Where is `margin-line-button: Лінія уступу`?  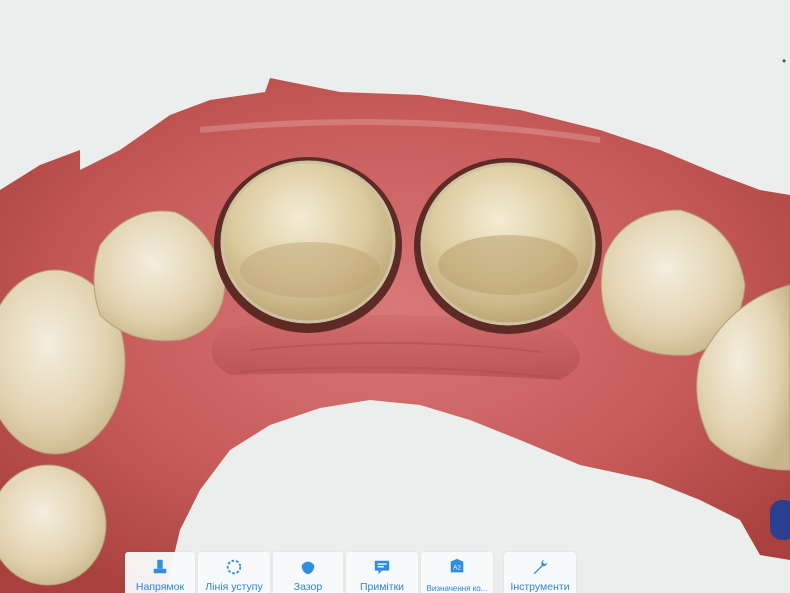 margin-line-button: Лінія уступу is located at coordinates (234, 572).